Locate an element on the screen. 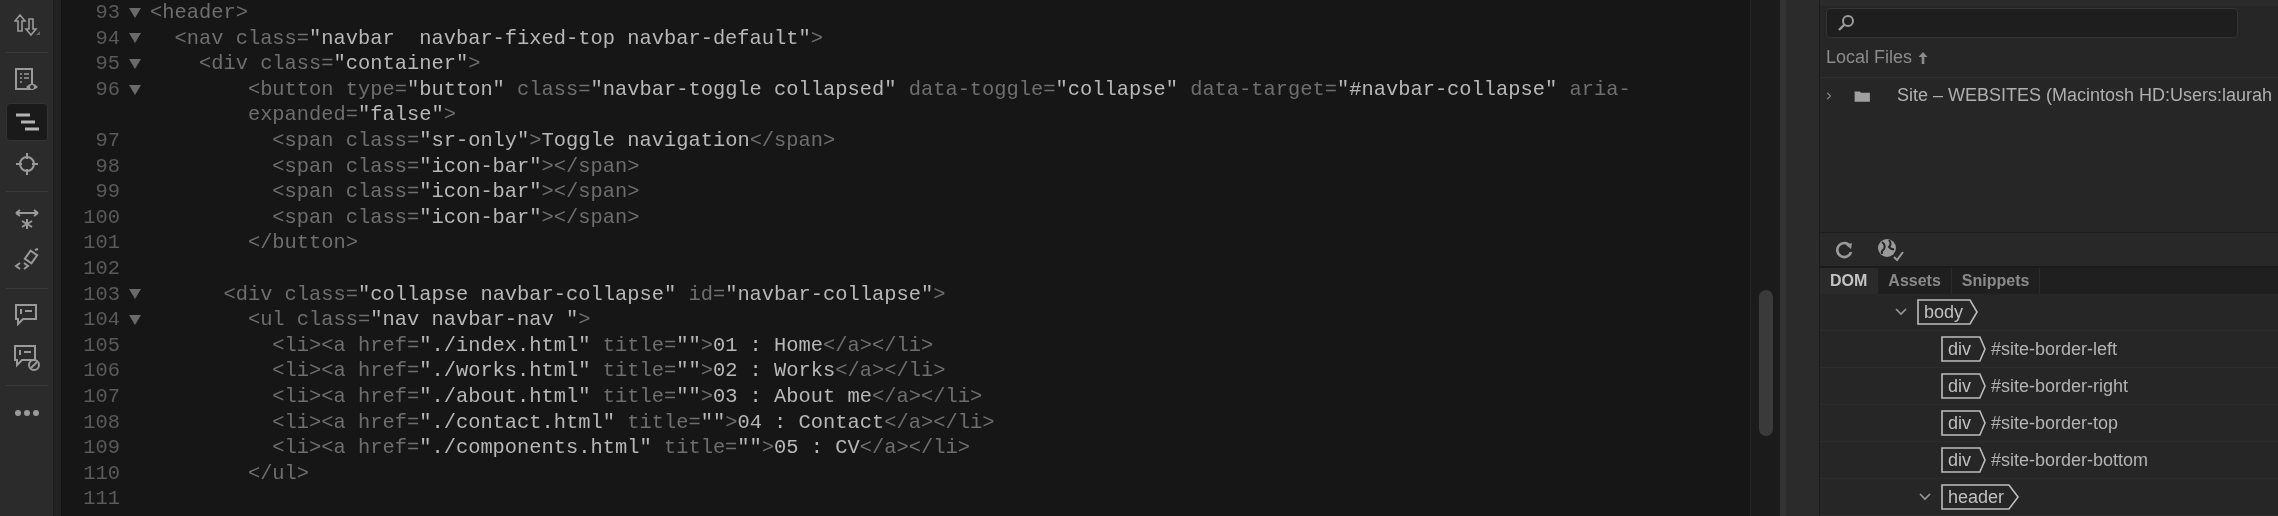 This screenshot has width=2278, height=516. line-number: 110 is located at coordinates (101, 473).